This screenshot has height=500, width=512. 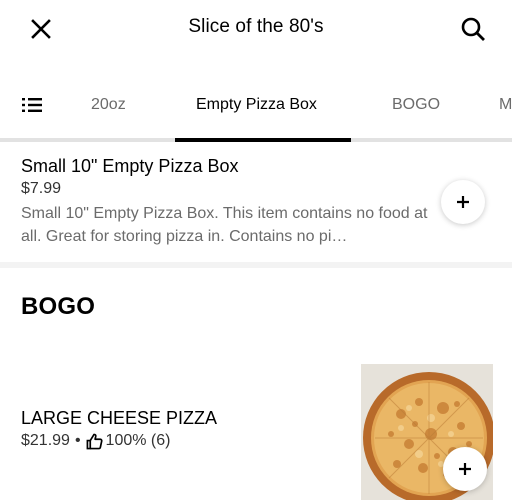 What do you see at coordinates (45, 440) in the screenshot?
I see `item-price: $21.99` at bounding box center [45, 440].